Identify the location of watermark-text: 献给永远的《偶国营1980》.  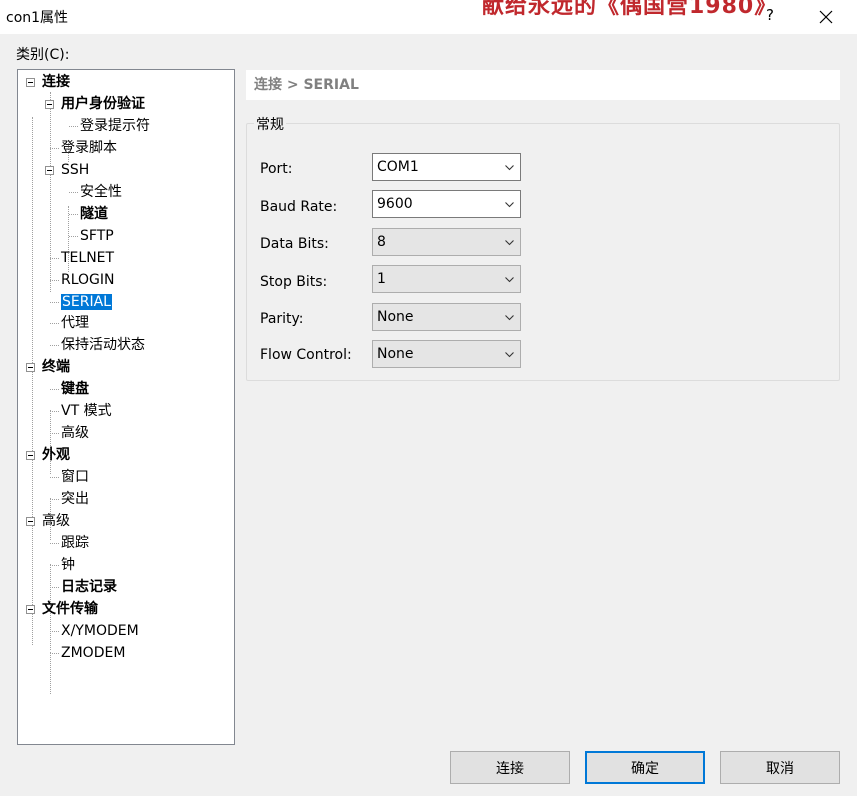
(630, 9).